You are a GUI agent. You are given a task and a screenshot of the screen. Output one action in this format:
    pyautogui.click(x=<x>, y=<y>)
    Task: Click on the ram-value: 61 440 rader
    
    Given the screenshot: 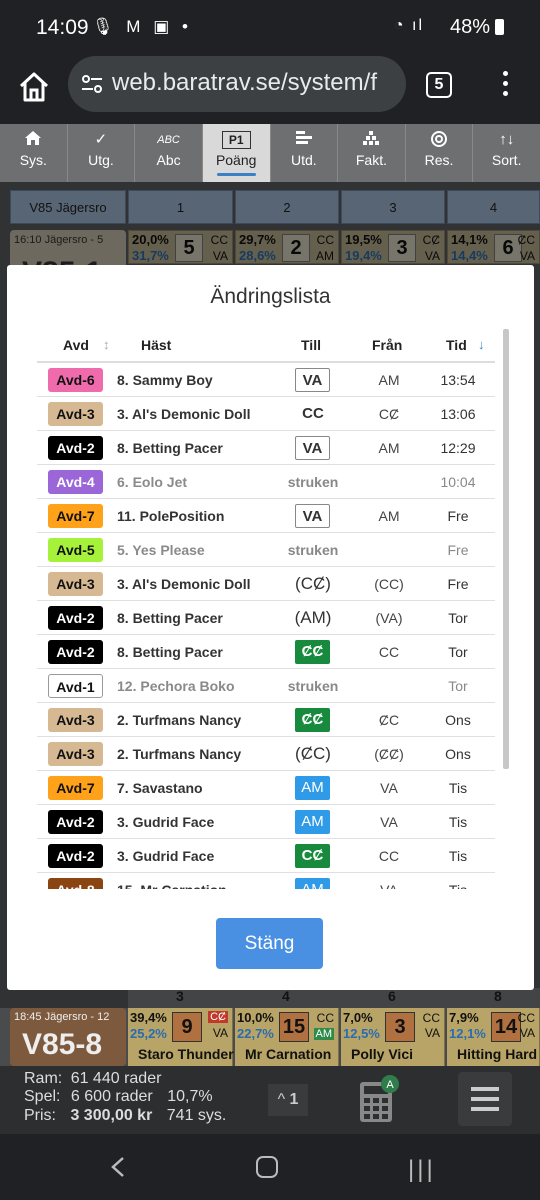 What is the action you would take?
    pyautogui.click(x=116, y=1078)
    